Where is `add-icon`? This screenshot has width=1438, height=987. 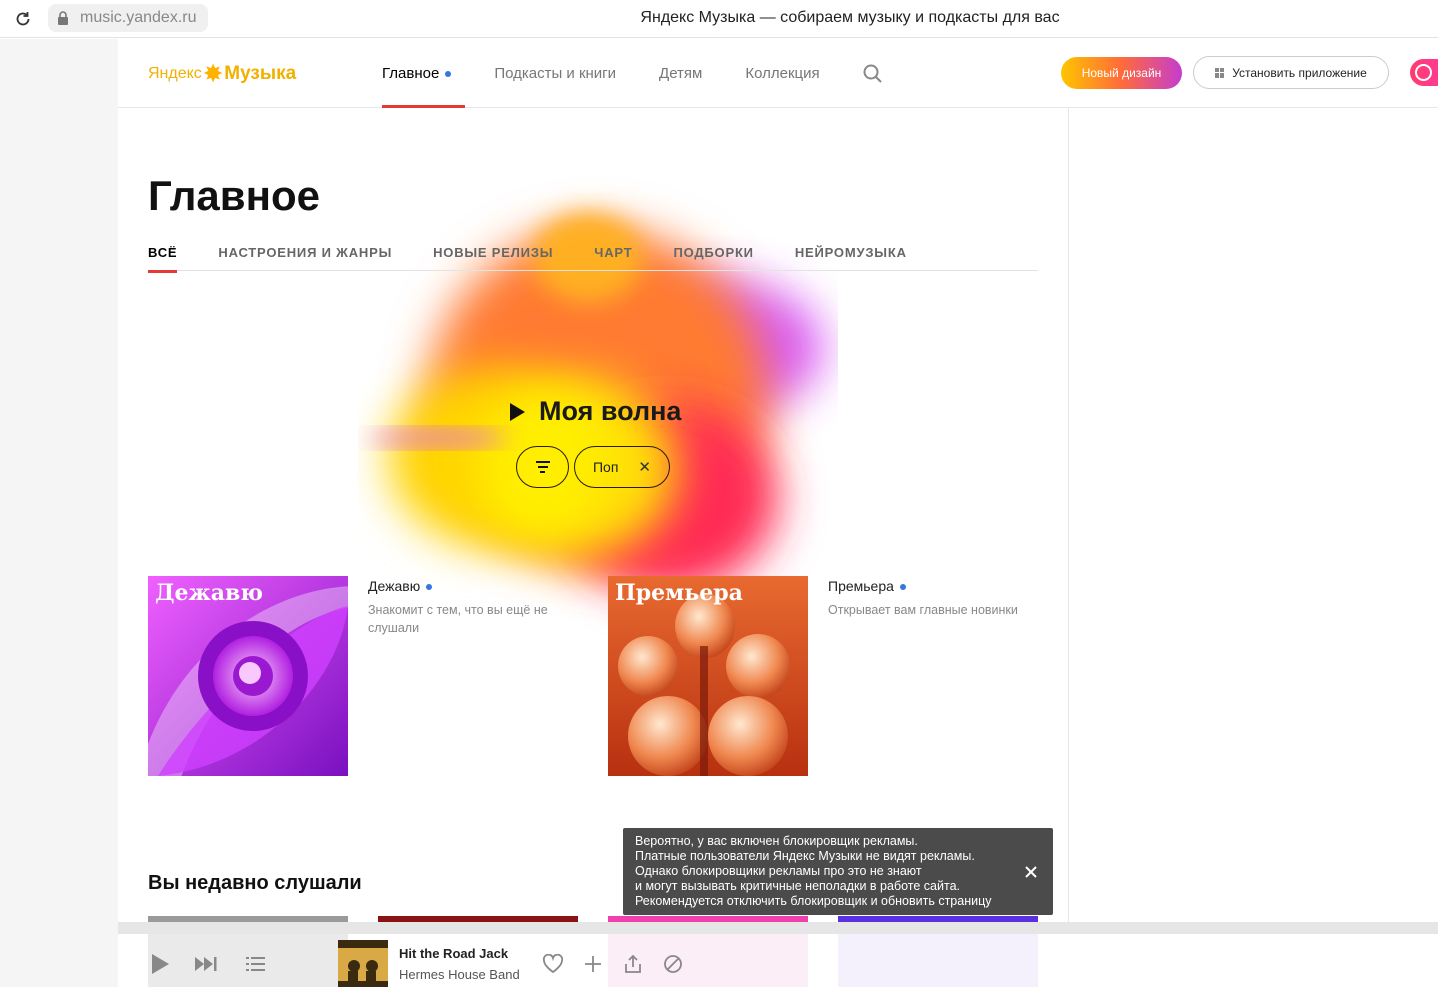 add-icon is located at coordinates (593, 964).